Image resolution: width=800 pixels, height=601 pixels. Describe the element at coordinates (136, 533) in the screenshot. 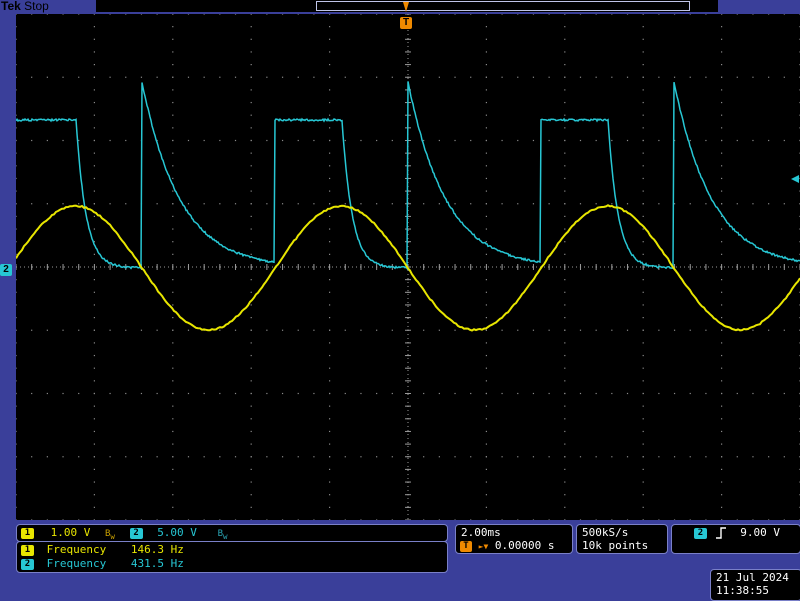

I see `ch2-badge: 2` at that location.